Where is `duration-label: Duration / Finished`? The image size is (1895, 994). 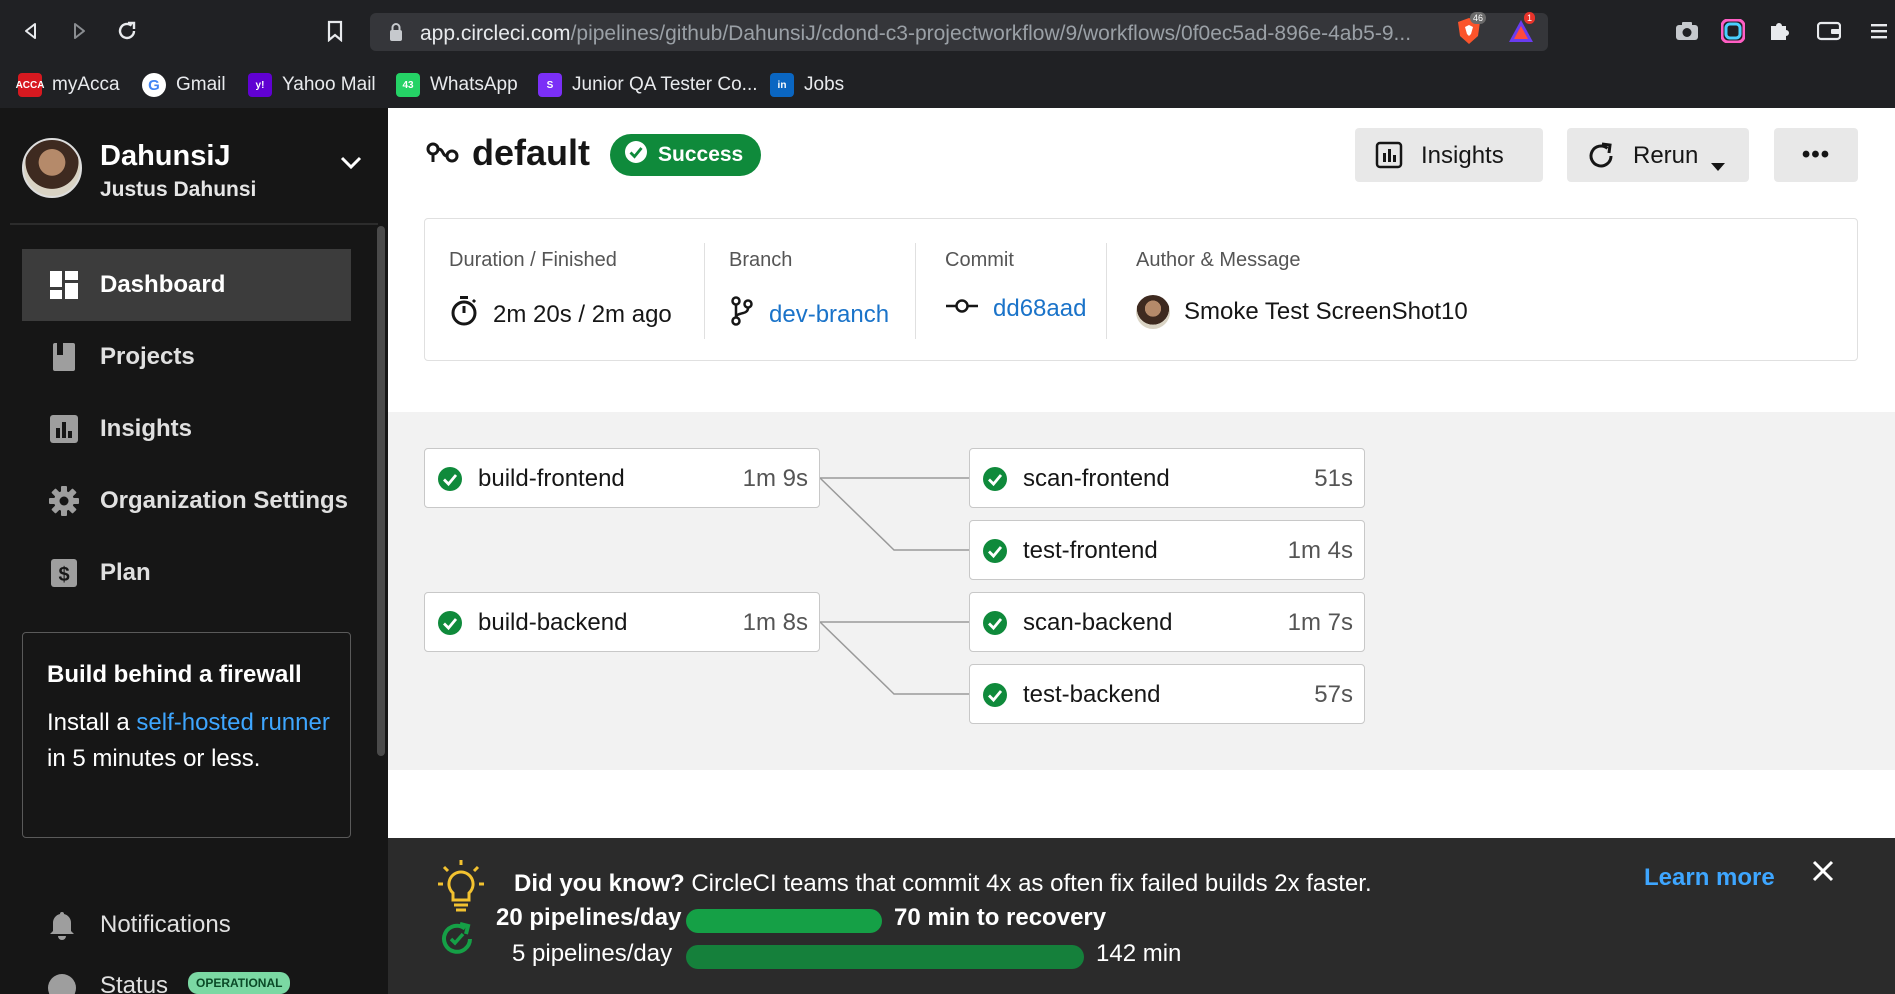
duration-label: Duration / Finished is located at coordinates (533, 260).